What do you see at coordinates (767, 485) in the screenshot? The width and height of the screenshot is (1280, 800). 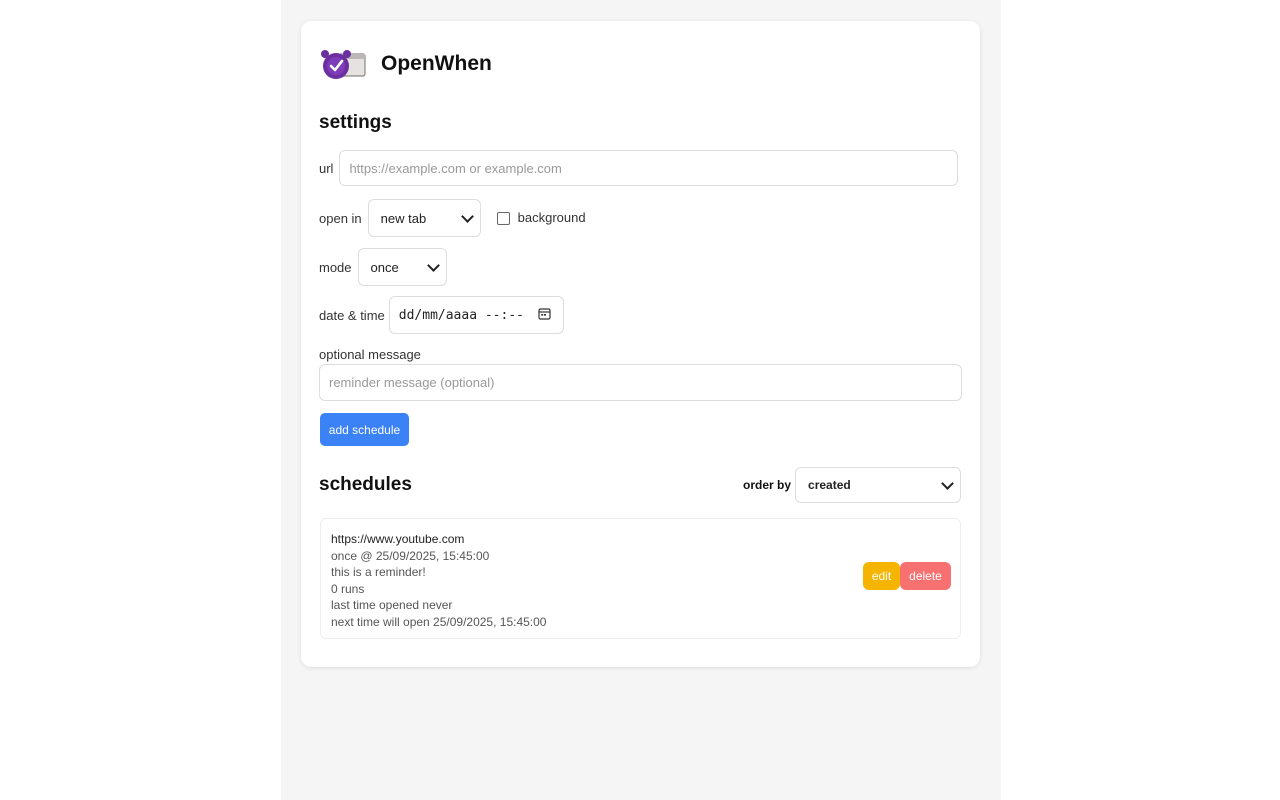 I see `order-by-label: order by` at bounding box center [767, 485].